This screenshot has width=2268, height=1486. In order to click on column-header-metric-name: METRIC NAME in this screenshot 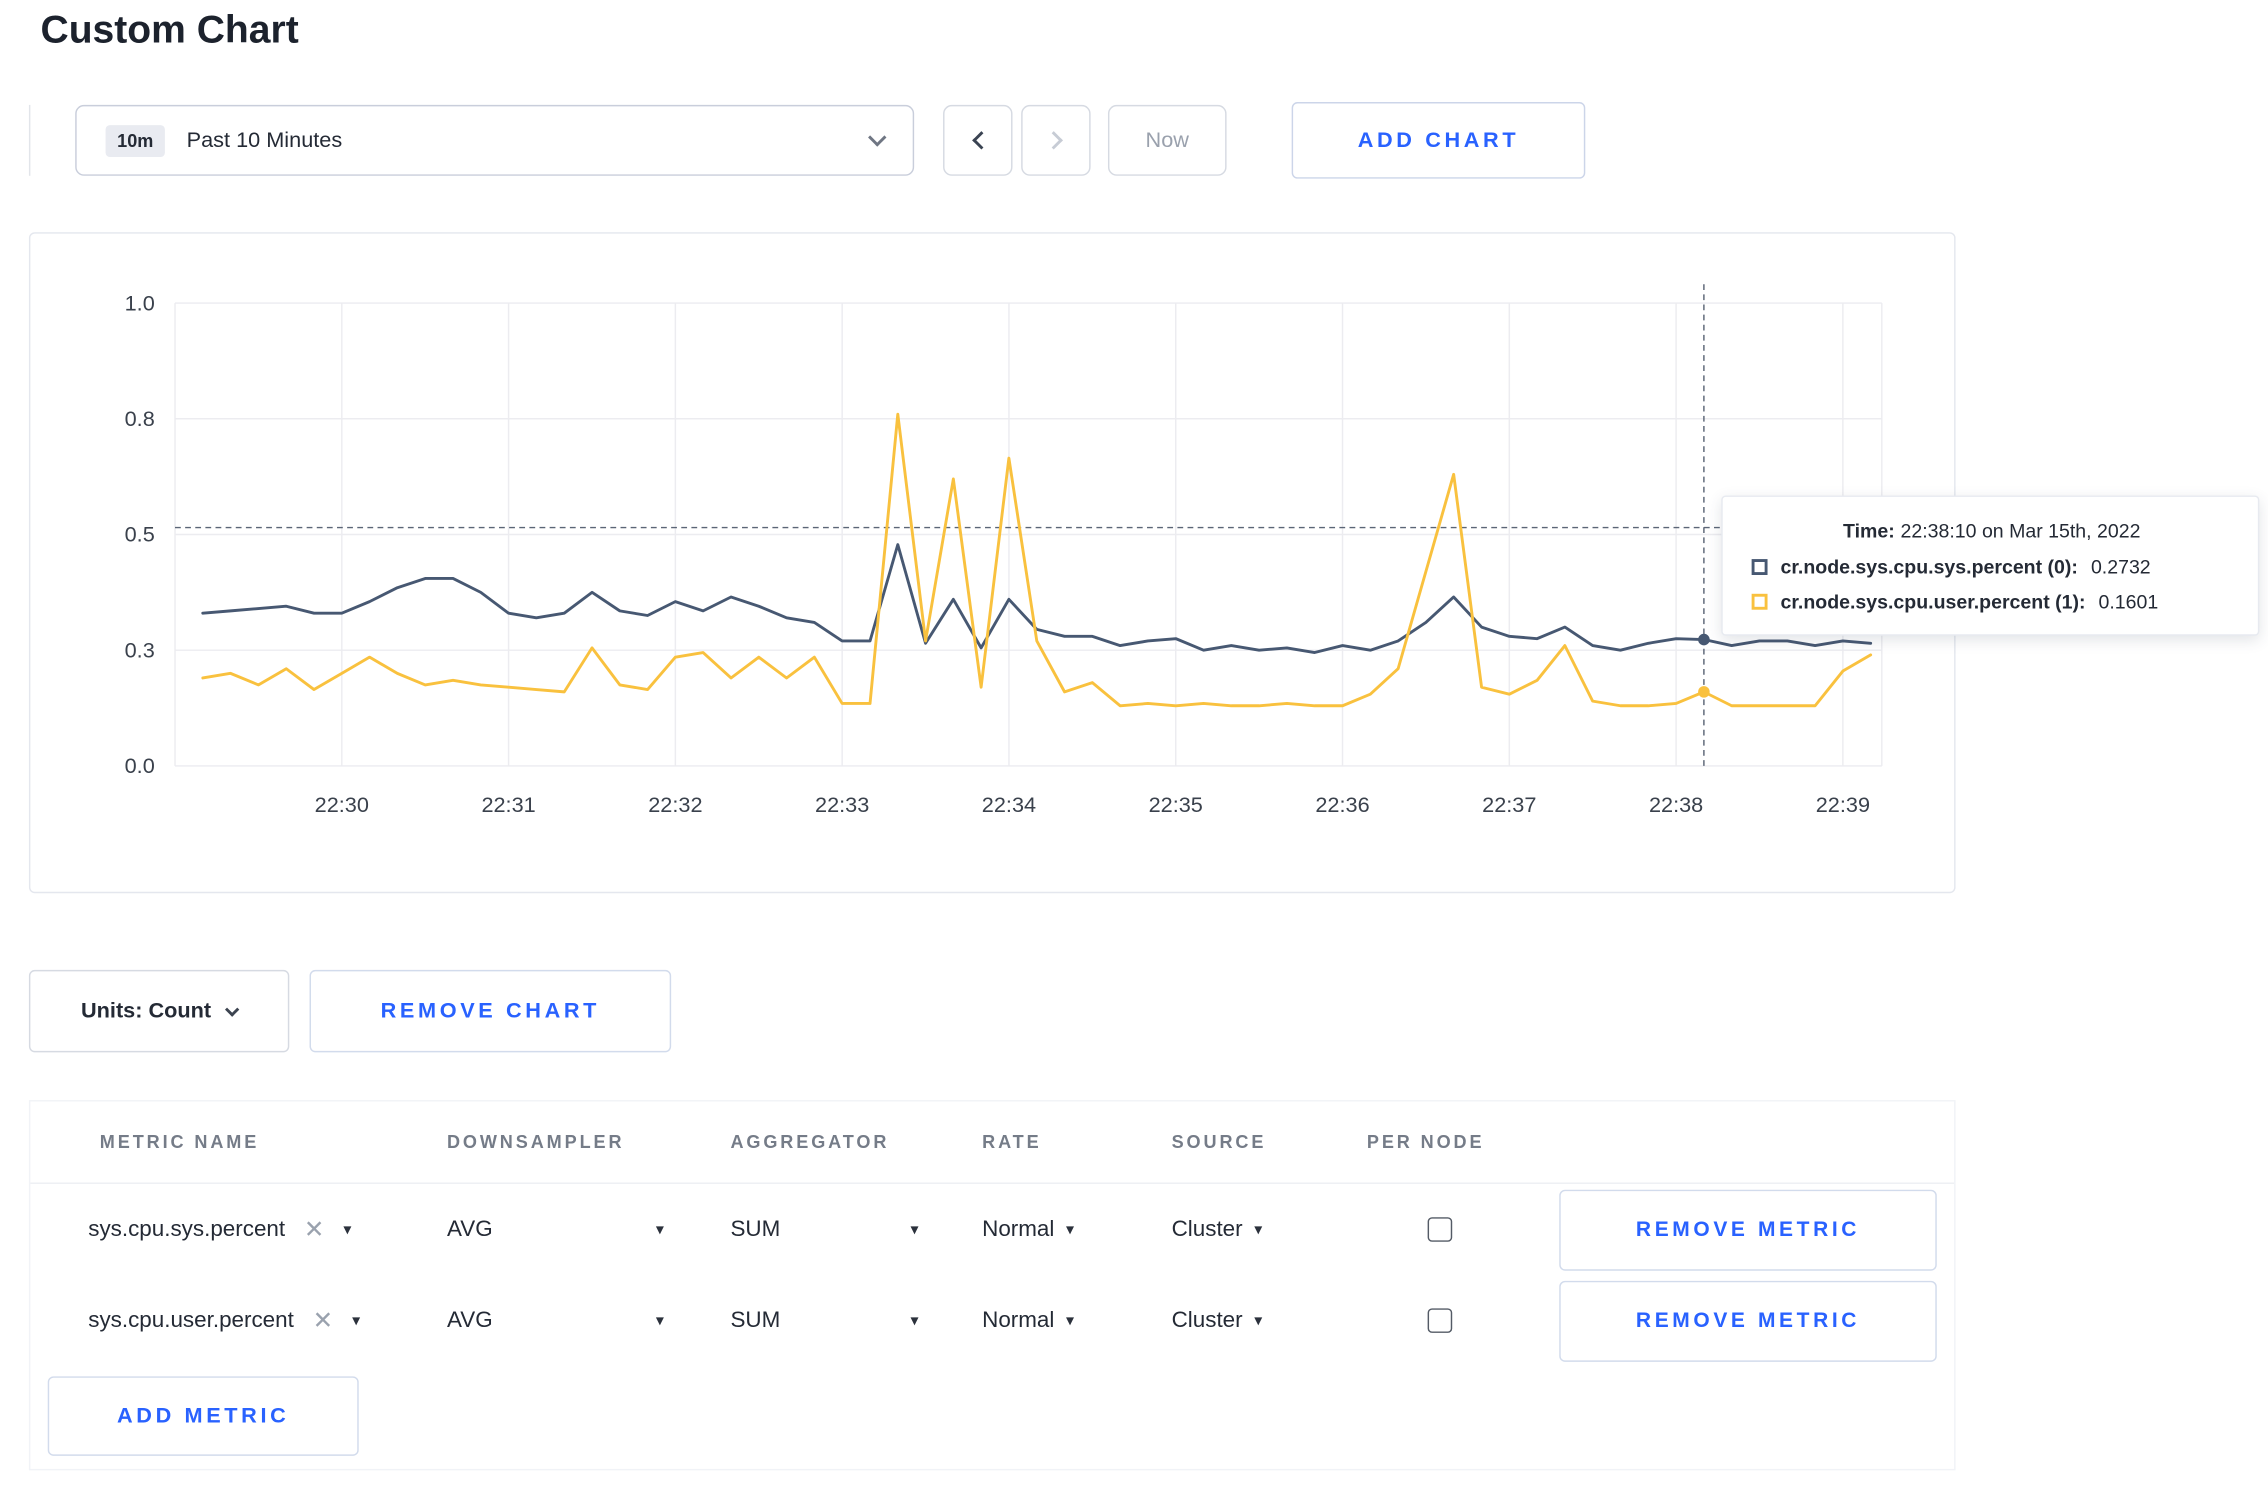, I will do `click(179, 1142)`.